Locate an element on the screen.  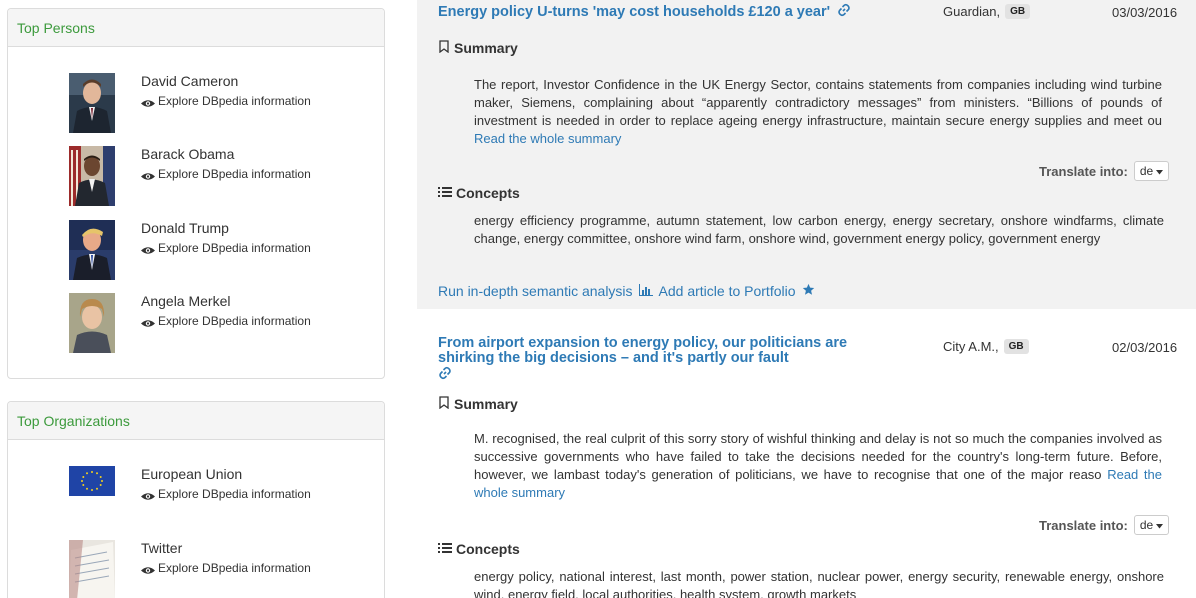
article-source: City A.M., GB is located at coordinates (986, 346).